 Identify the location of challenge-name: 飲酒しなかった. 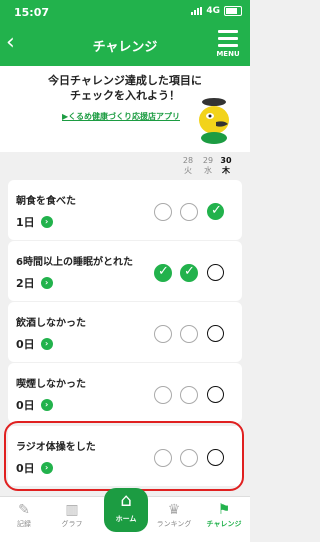
(51, 323).